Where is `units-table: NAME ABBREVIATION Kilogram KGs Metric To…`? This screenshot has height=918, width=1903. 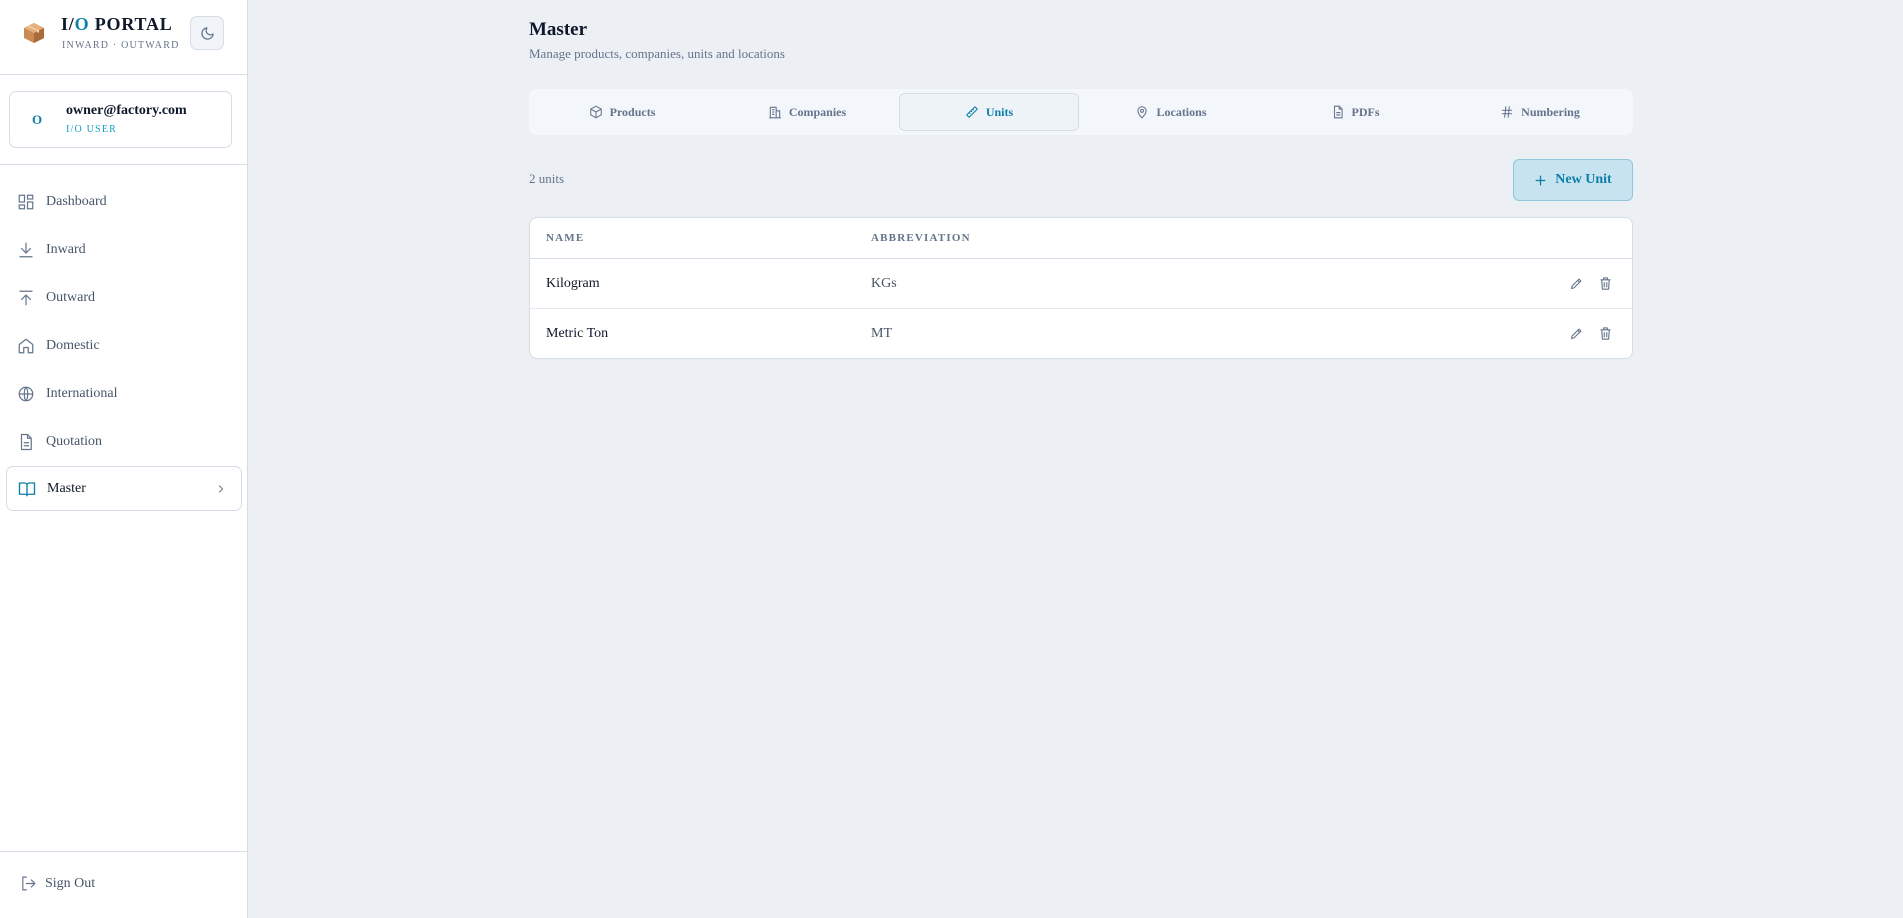
units-table: NAME ABBREVIATION Kilogram KGs Metric To… is located at coordinates (1081, 288).